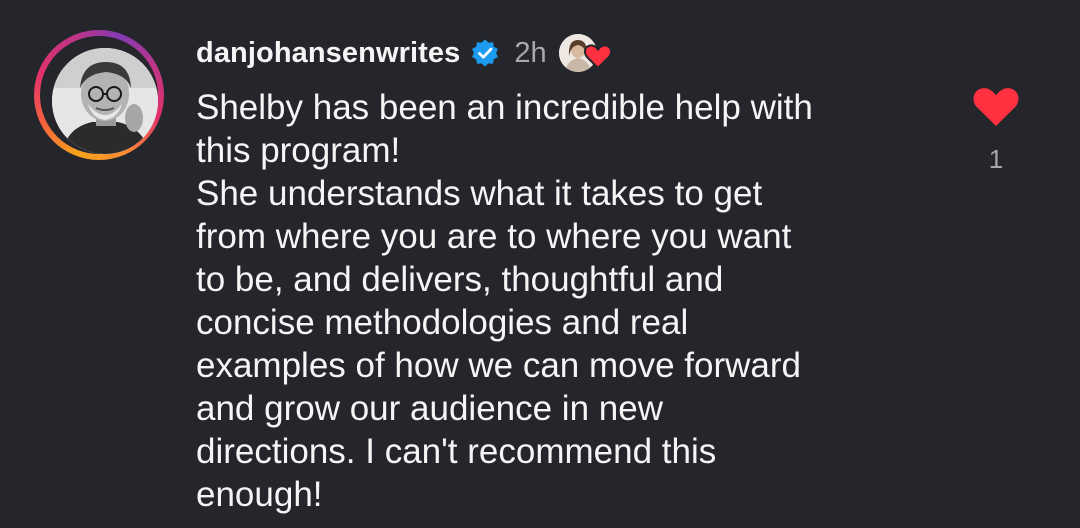 Image resolution: width=1080 pixels, height=528 pixels. I want to click on avatar-story-ring, so click(99, 95).